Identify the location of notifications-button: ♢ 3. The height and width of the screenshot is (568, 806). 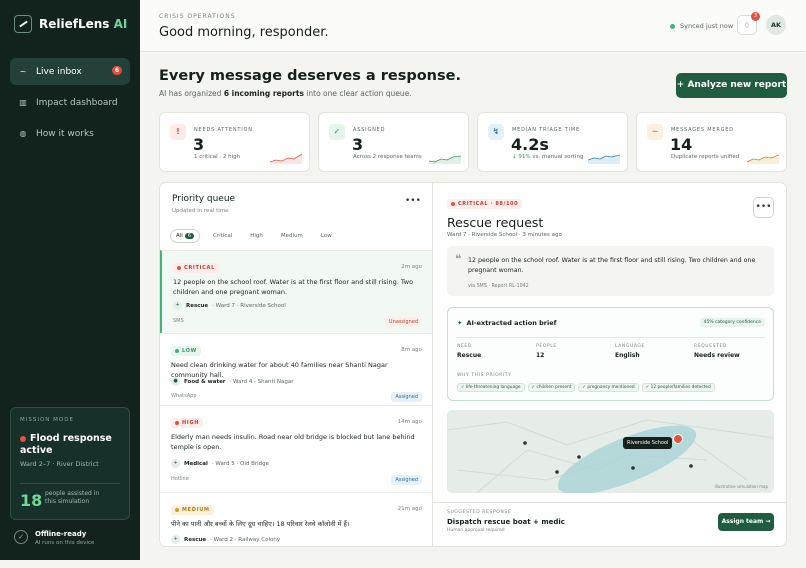
(748, 23).